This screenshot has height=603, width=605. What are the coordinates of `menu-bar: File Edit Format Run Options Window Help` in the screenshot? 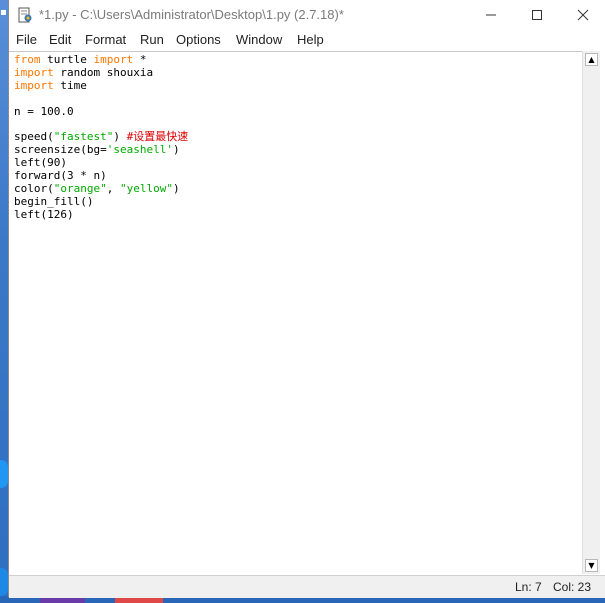 It's located at (307, 40).